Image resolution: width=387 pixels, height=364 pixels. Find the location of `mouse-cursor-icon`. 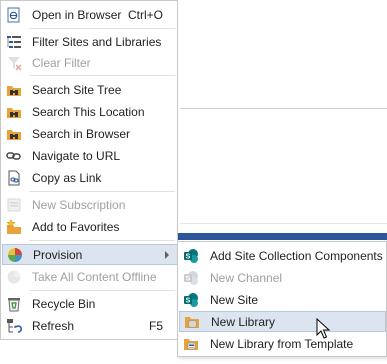

mouse-cursor-icon is located at coordinates (324, 328).